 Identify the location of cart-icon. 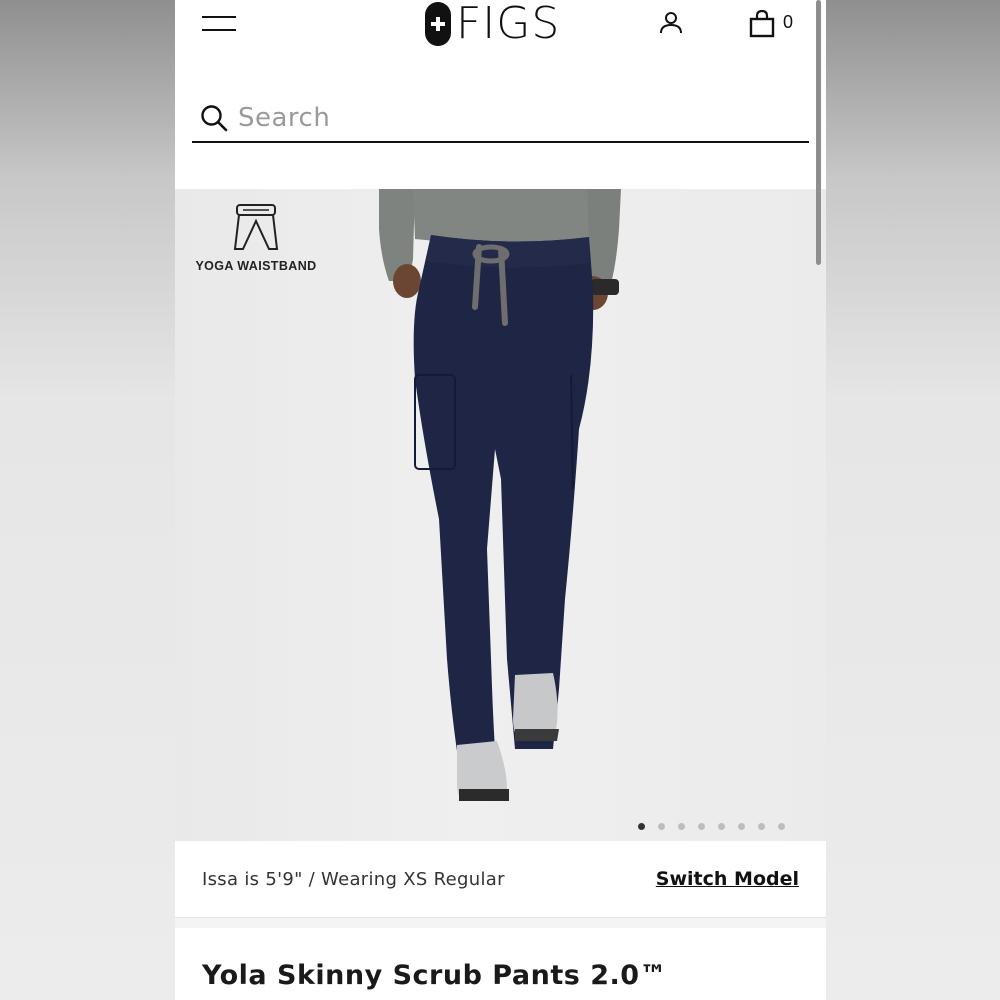
(762, 24).